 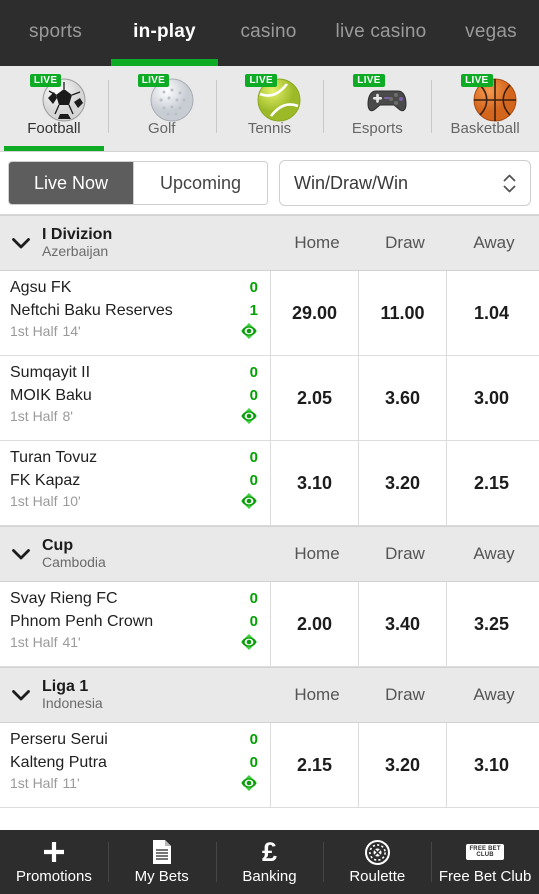 I want to click on odd-home: 3.10, so click(x=314, y=483).